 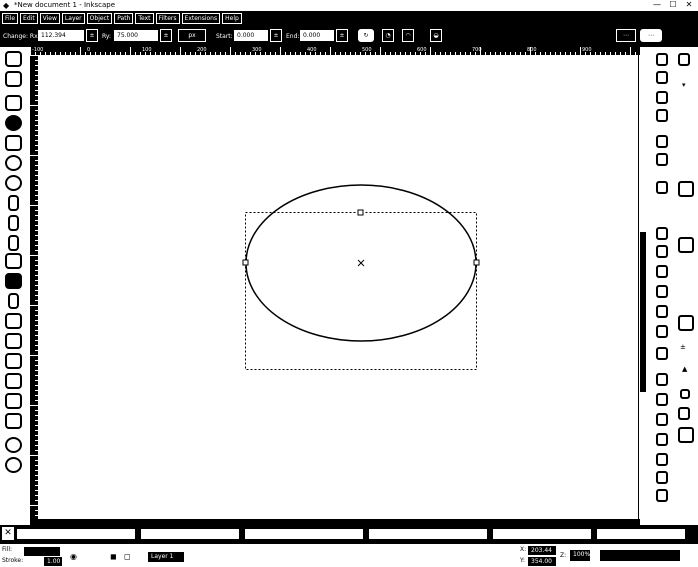 I want to click on undo-icon, so click(x=662, y=187).